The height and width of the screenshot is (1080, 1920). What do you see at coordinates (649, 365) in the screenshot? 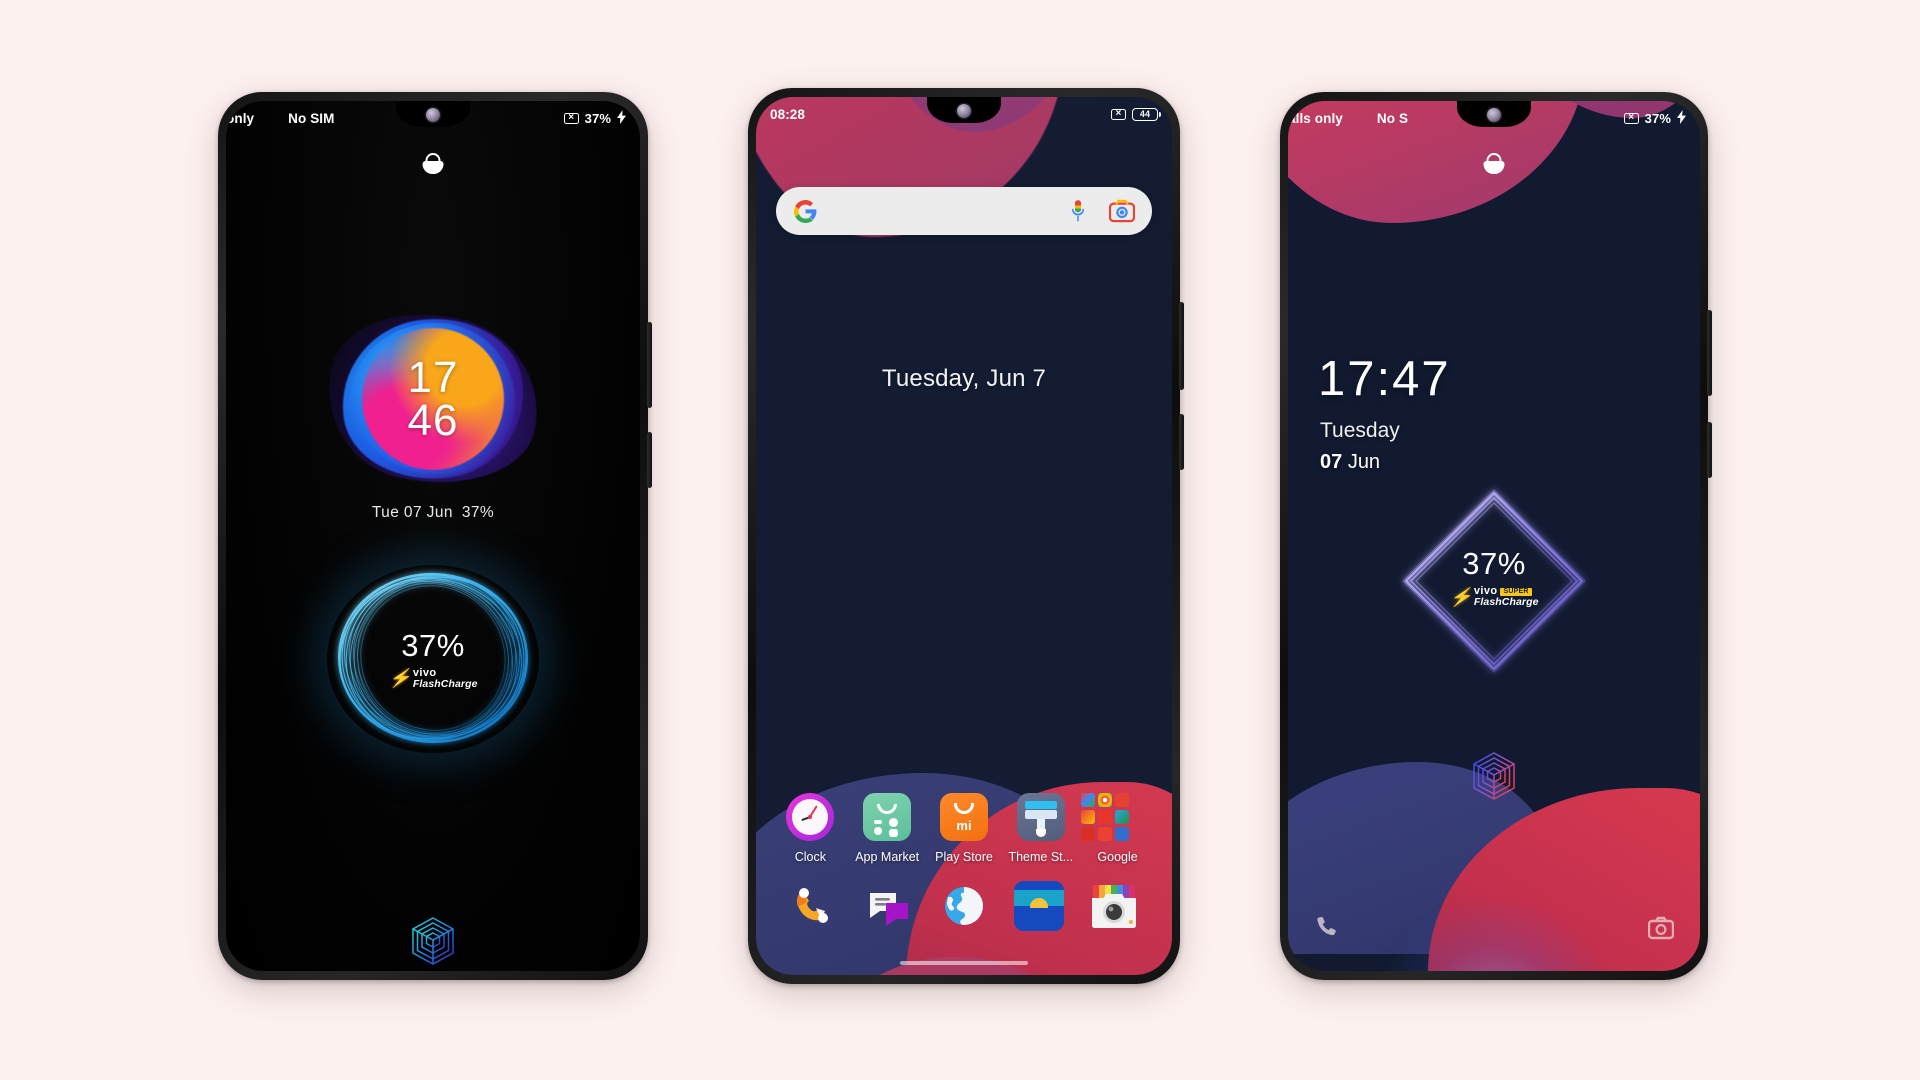
I see `phone1-volume-button` at bounding box center [649, 365].